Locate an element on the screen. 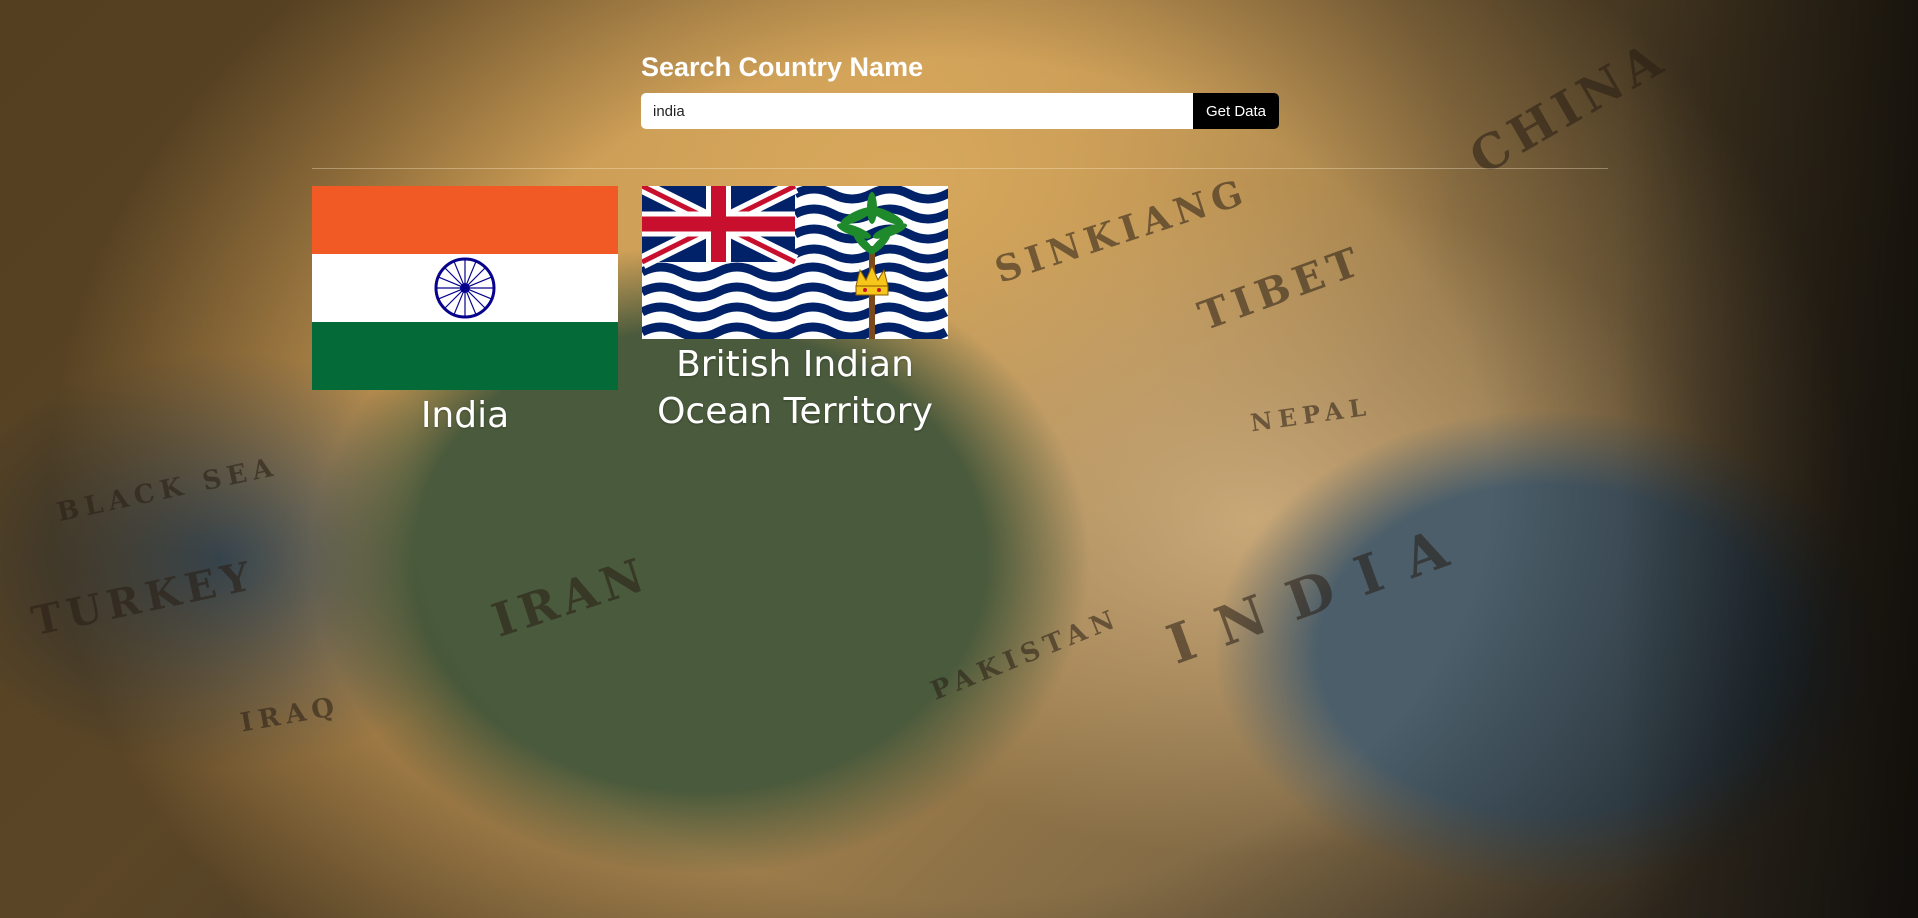  search-section: Search Country Name Get Data is located at coordinates (960, 90).